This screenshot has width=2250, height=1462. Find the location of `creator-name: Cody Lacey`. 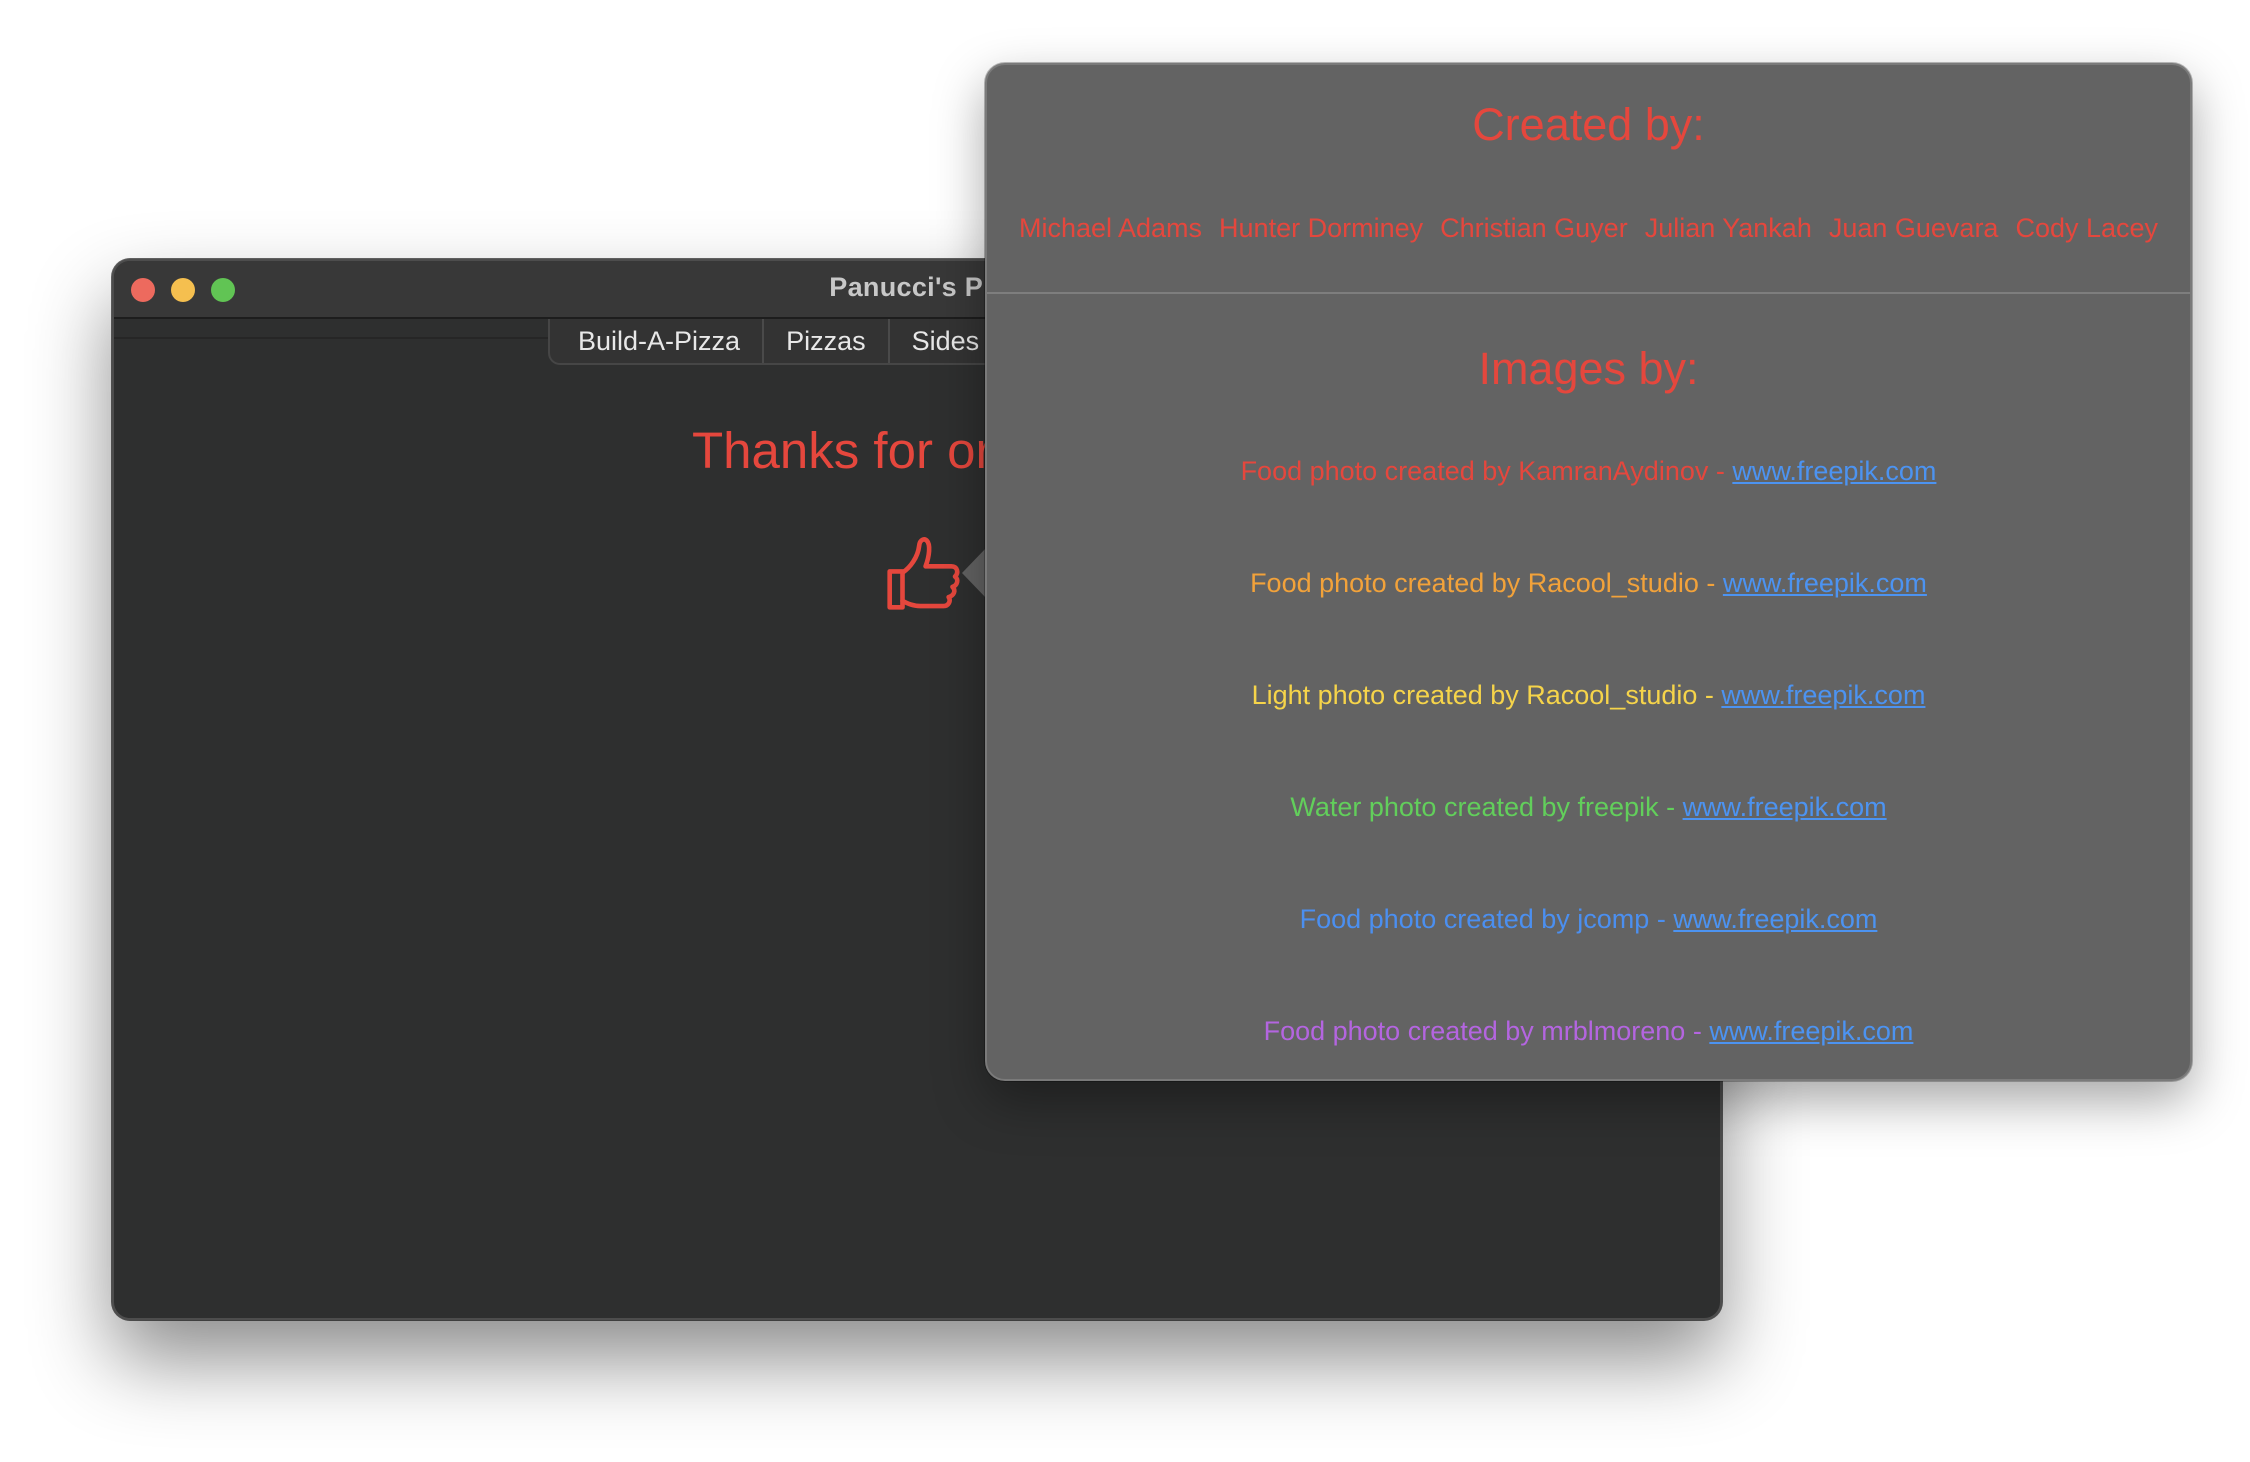

creator-name: Cody Lacey is located at coordinates (2087, 228).